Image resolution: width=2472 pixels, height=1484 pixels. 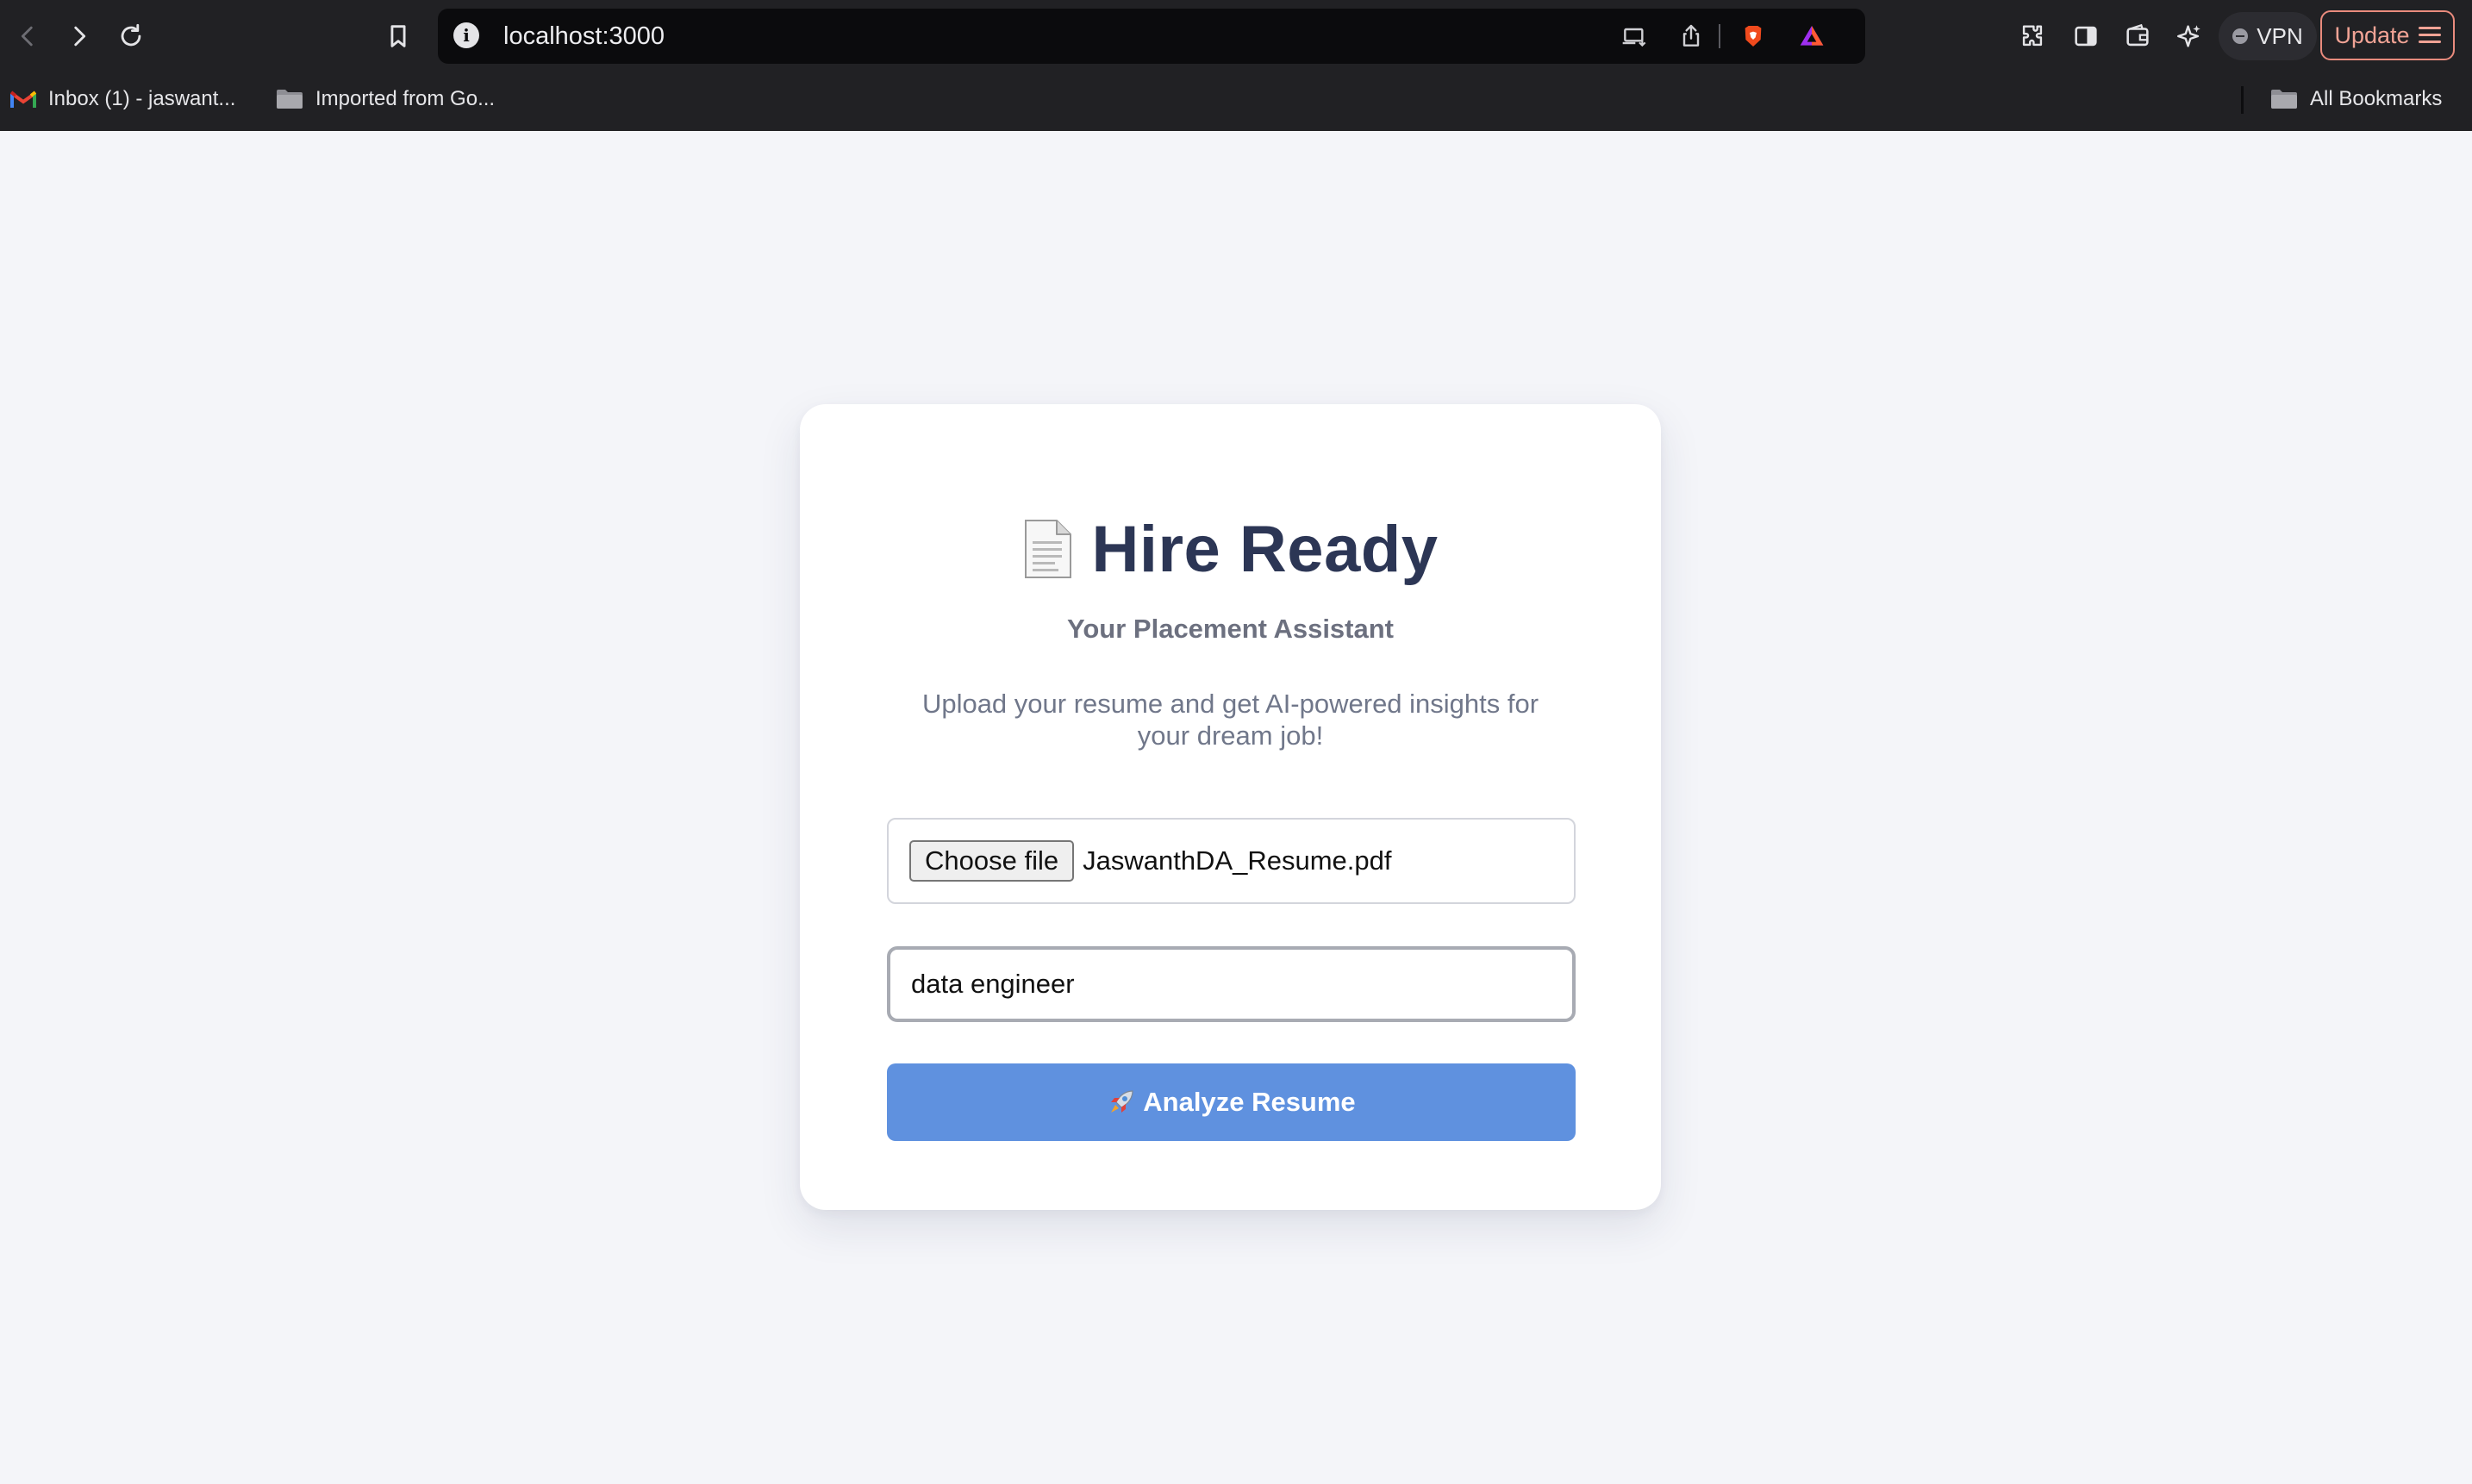 I want to click on resume-file-input: Choose file JaswanthDA_Resume.pdf, so click(x=1231, y=861).